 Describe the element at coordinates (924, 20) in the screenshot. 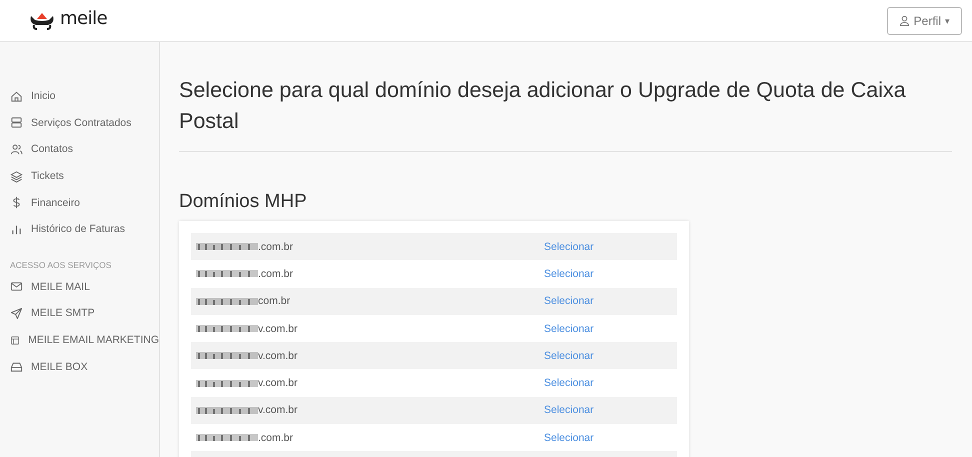

I see `profile-button: Perfil ▾` at that location.